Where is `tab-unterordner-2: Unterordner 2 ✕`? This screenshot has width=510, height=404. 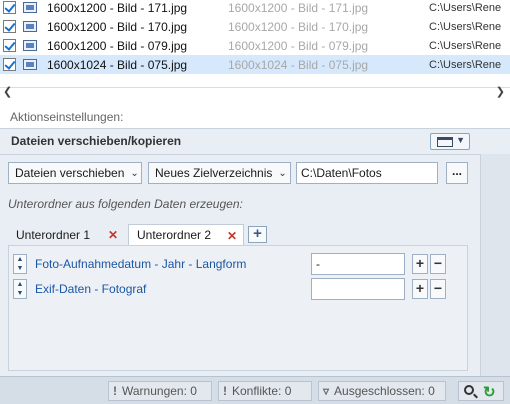
tab-unterordner-2: Unterordner 2 ✕ is located at coordinates (186, 234).